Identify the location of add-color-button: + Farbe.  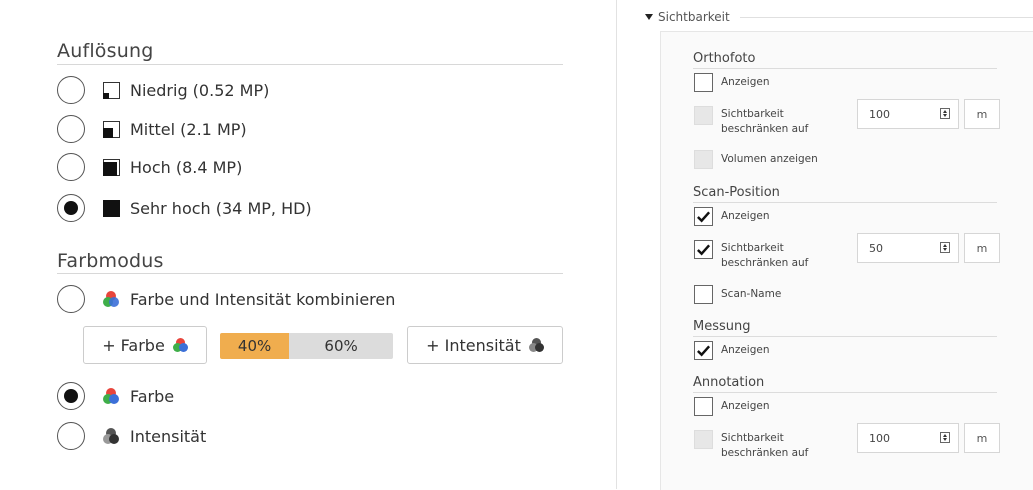
(145, 345).